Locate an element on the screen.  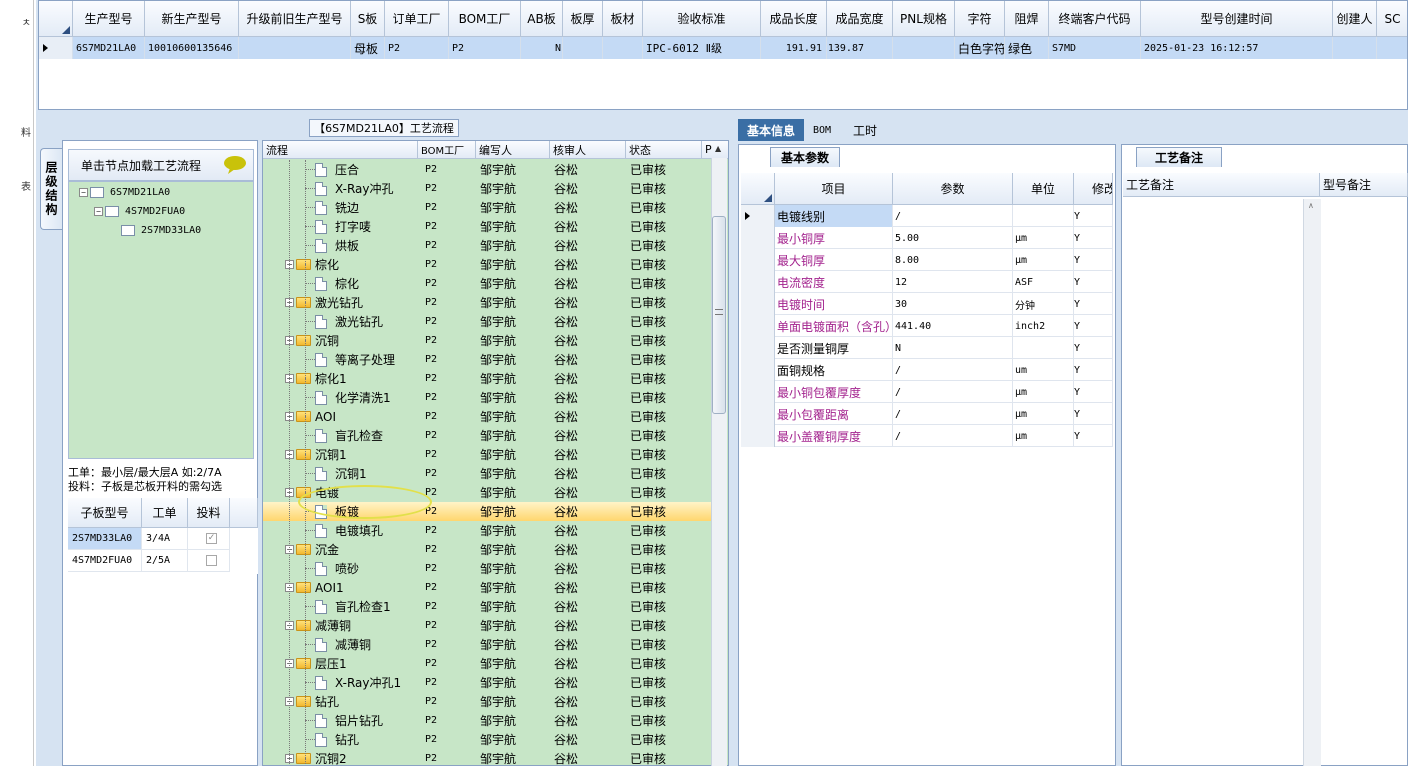
flow-node: − AOI1 is located at coordinates (314, 587).